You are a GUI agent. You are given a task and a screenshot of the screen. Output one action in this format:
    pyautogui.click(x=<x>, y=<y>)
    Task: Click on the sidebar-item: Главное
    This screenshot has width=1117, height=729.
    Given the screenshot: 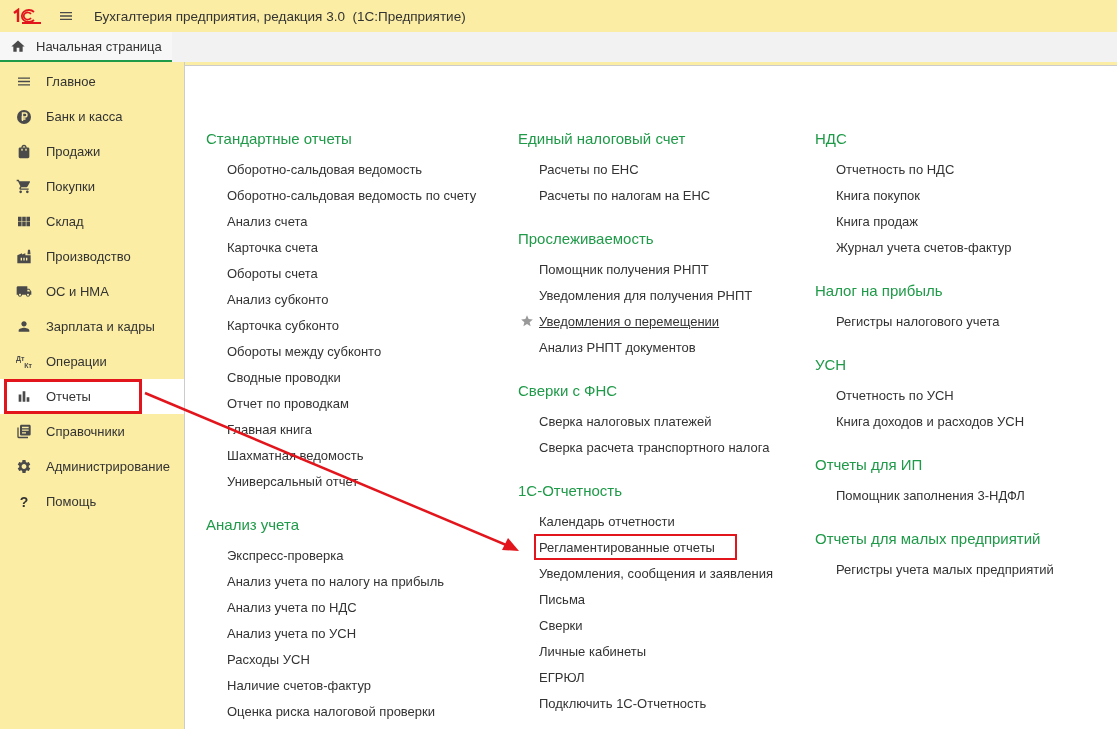 What is the action you would take?
    pyautogui.click(x=92, y=81)
    